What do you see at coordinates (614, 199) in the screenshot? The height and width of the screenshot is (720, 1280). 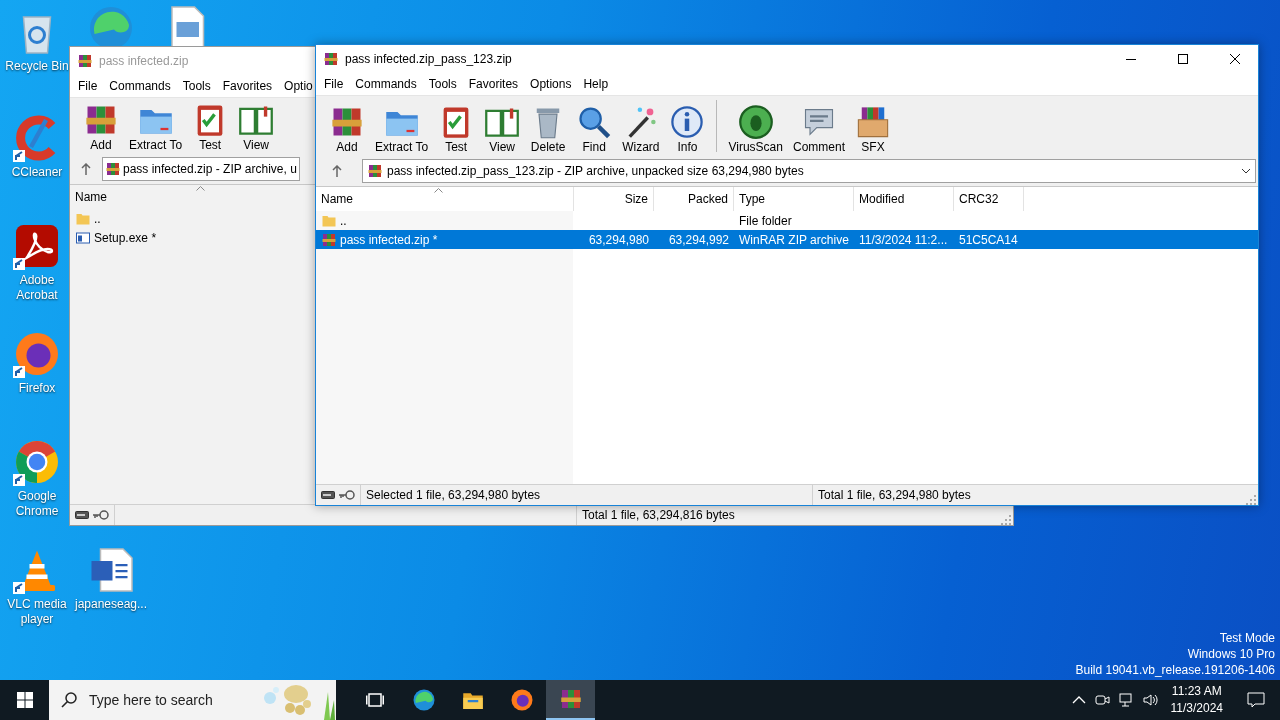 I see `column-header: Size` at bounding box center [614, 199].